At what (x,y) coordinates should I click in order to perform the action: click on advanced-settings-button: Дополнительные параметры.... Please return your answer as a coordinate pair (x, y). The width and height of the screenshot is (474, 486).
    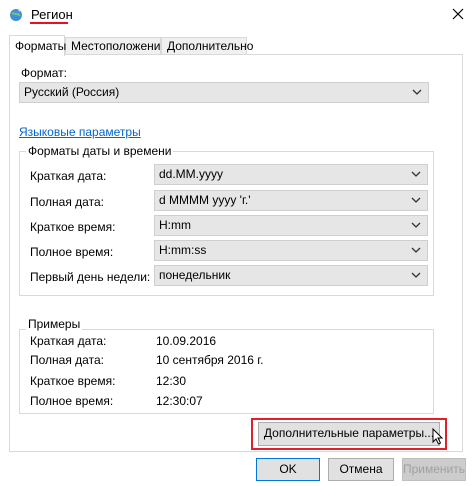
    Looking at the image, I should click on (349, 434).